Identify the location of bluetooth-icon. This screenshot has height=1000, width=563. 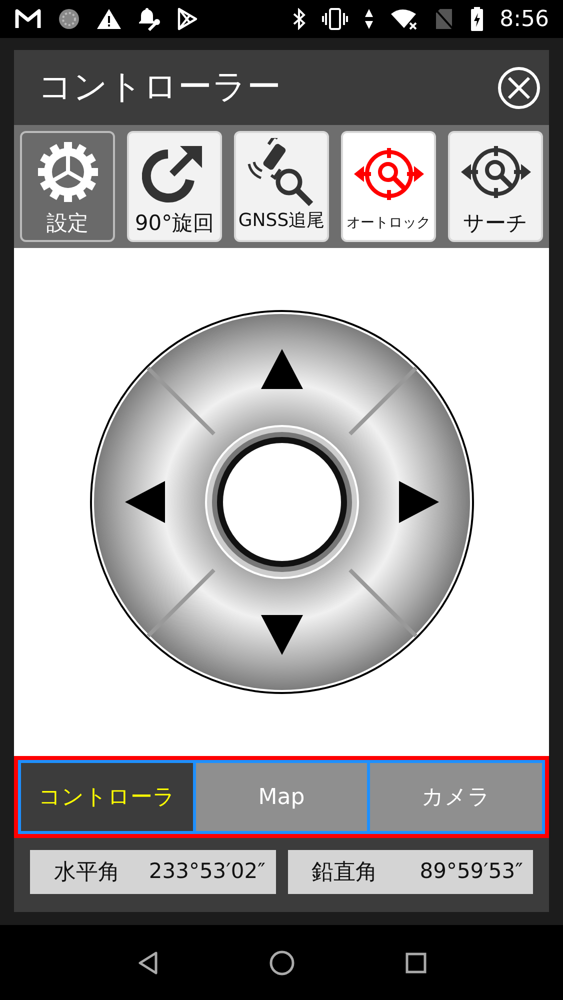
(299, 19).